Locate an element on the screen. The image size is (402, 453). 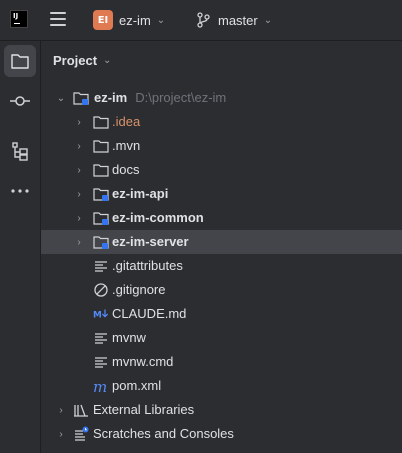
tree-label: pom.xml is located at coordinates (137, 385).